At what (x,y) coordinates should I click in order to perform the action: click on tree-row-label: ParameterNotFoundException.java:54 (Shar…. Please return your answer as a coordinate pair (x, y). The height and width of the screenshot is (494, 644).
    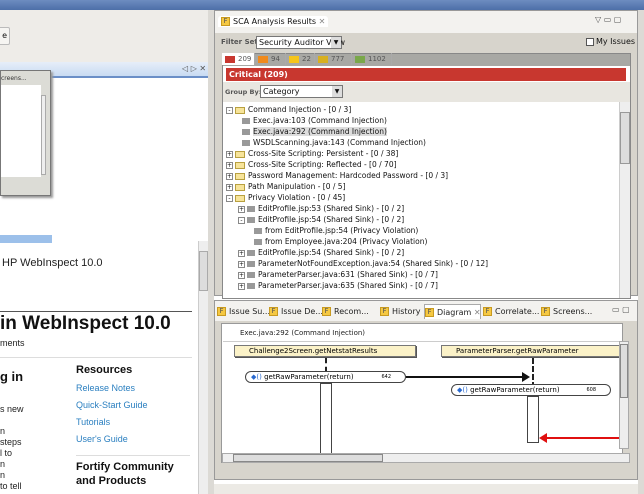
    Looking at the image, I should click on (373, 263).